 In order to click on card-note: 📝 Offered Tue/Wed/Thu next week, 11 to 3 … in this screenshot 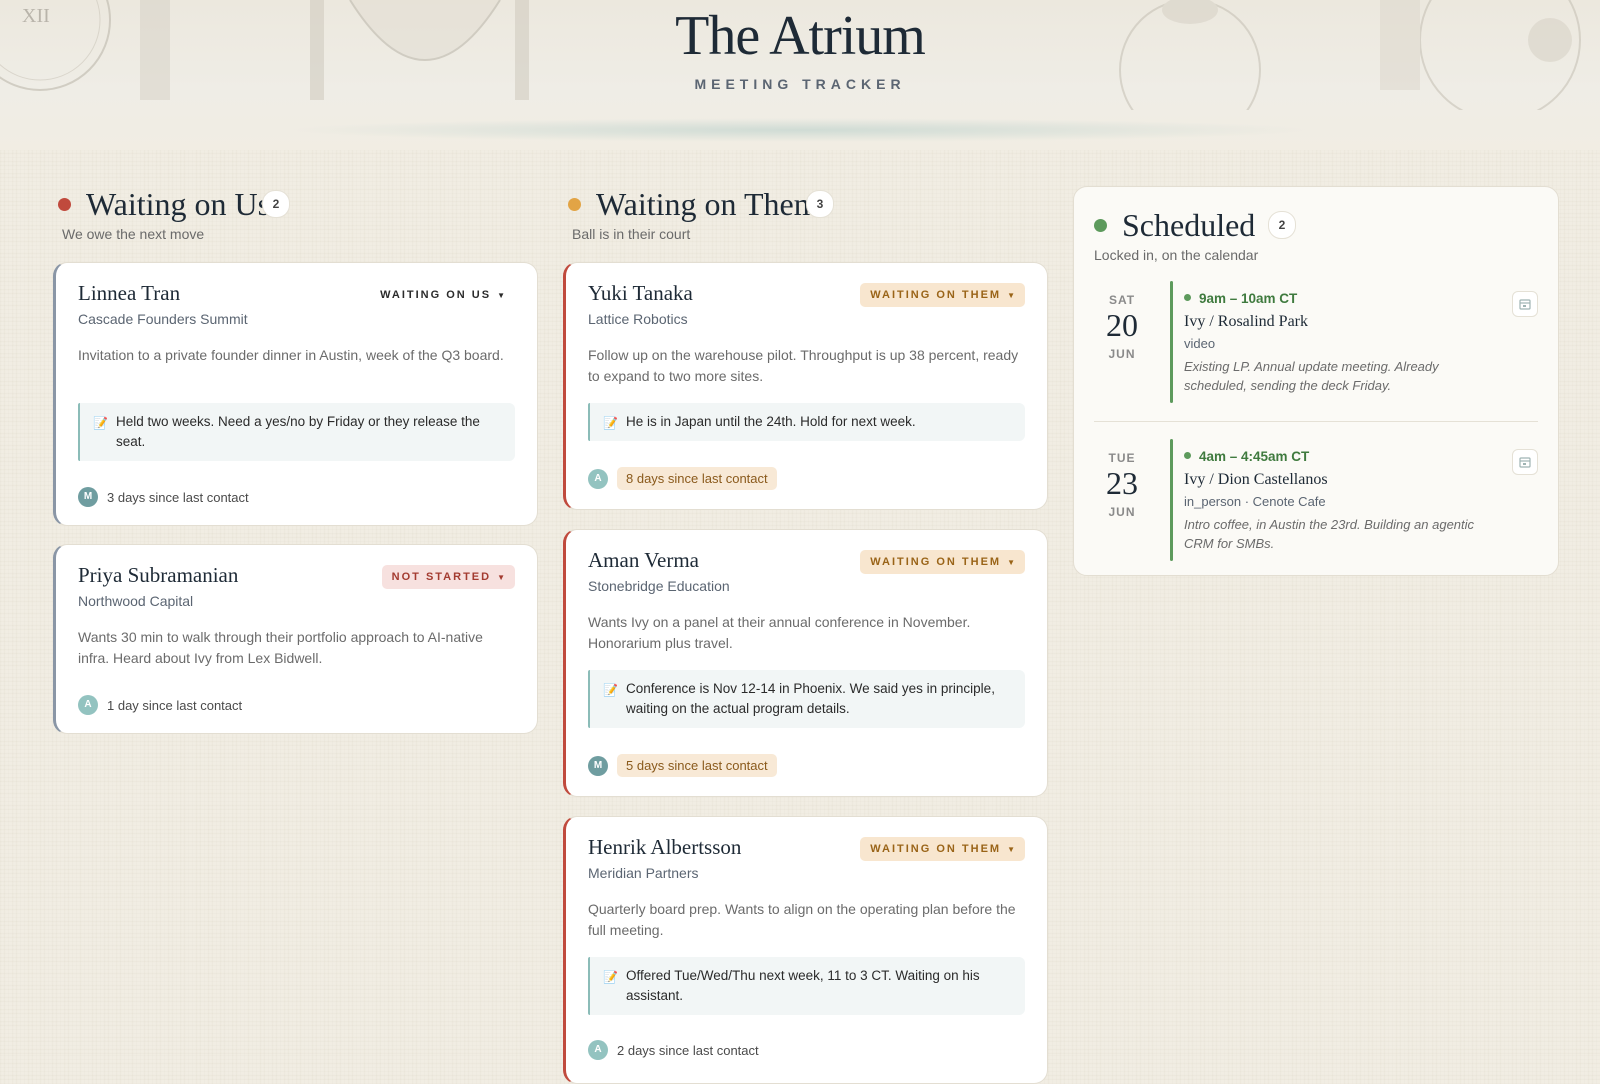, I will do `click(806, 986)`.